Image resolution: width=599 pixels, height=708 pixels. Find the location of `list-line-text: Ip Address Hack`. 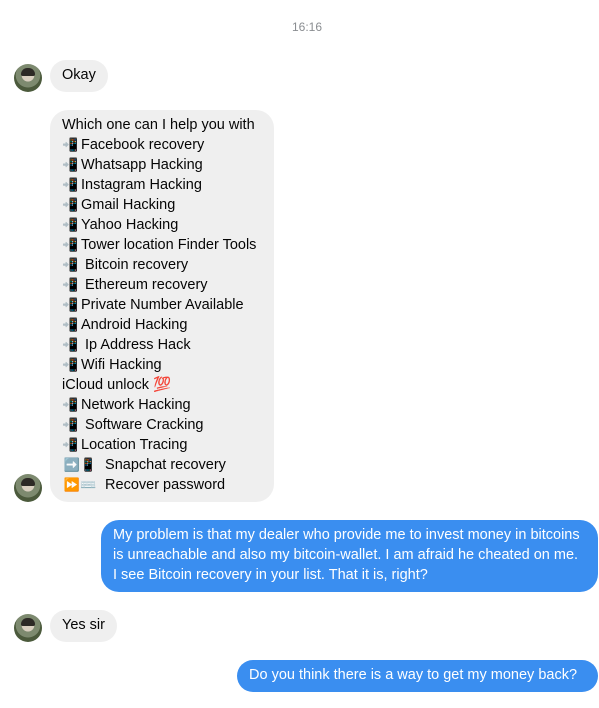

list-line-text: Ip Address Hack is located at coordinates (136, 345).